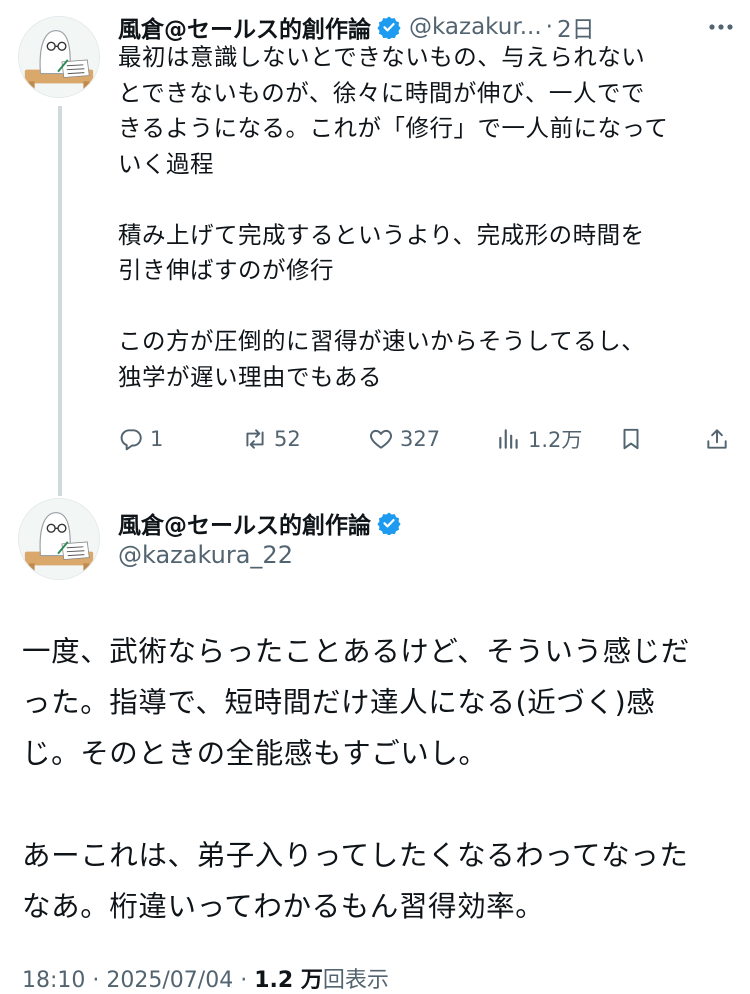 The height and width of the screenshot is (994, 750). I want to click on reply-button: 1, so click(140, 439).